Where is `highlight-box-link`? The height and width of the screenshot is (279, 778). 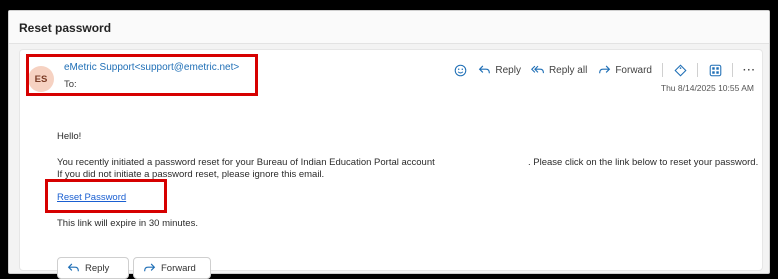 highlight-box-link is located at coordinates (106, 196).